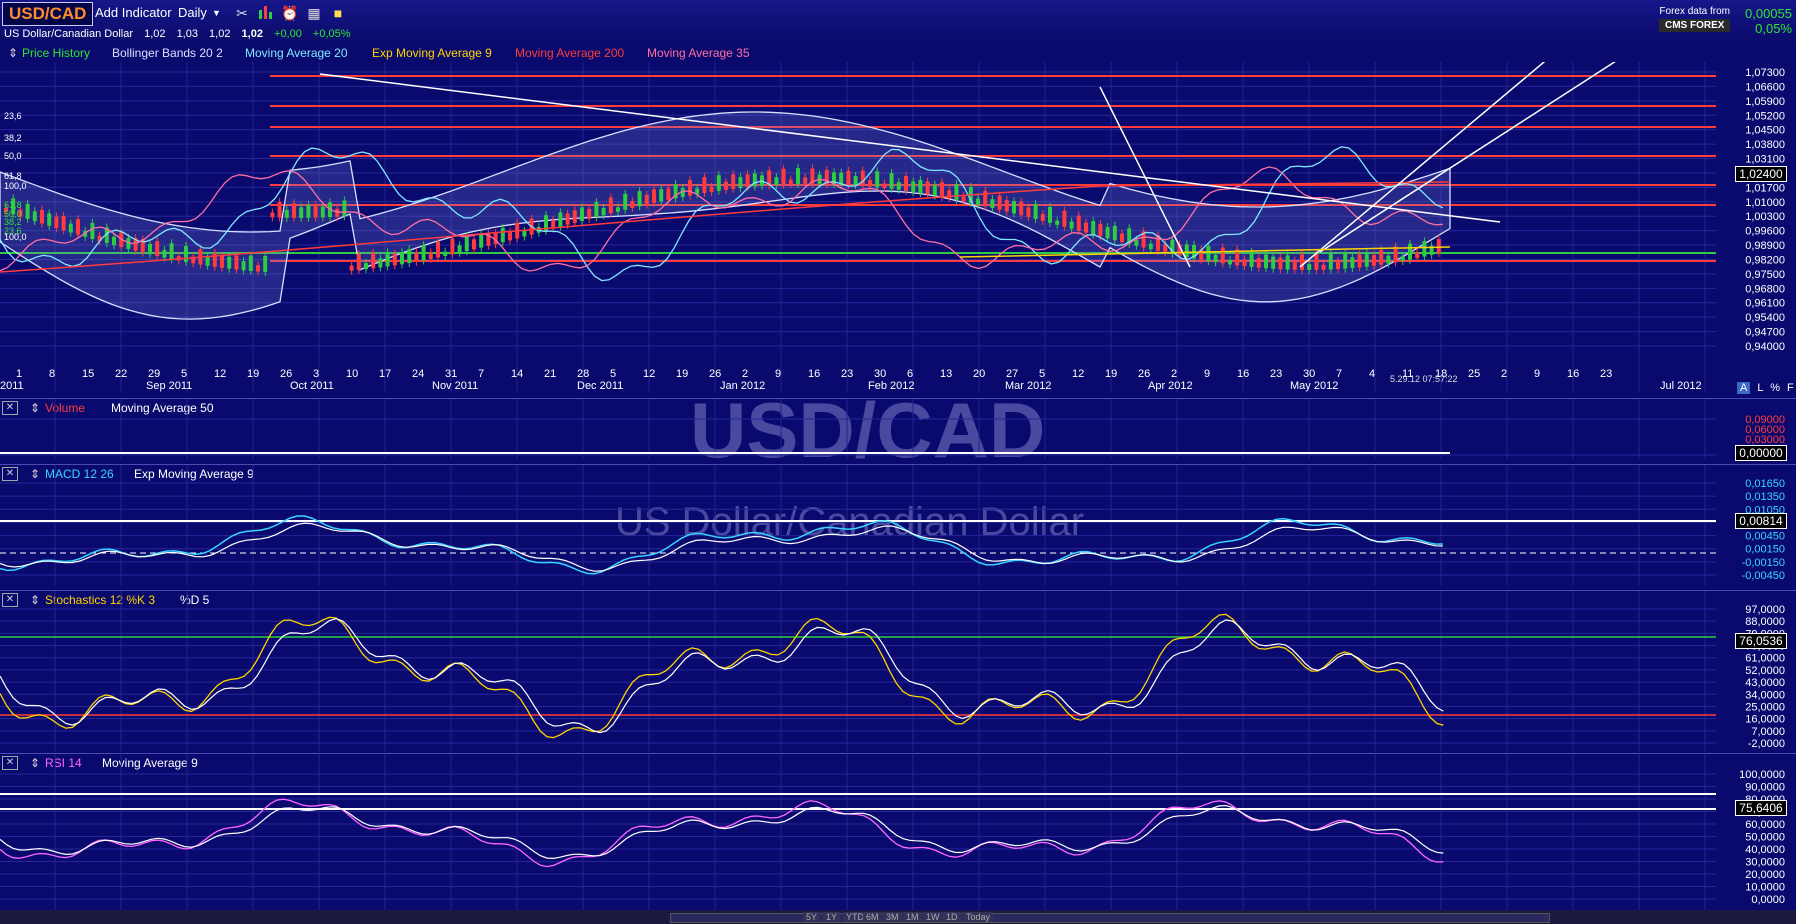 This screenshot has width=1796, height=924. What do you see at coordinates (1765, 825) in the screenshot?
I see `axis-label: 60,0000` at bounding box center [1765, 825].